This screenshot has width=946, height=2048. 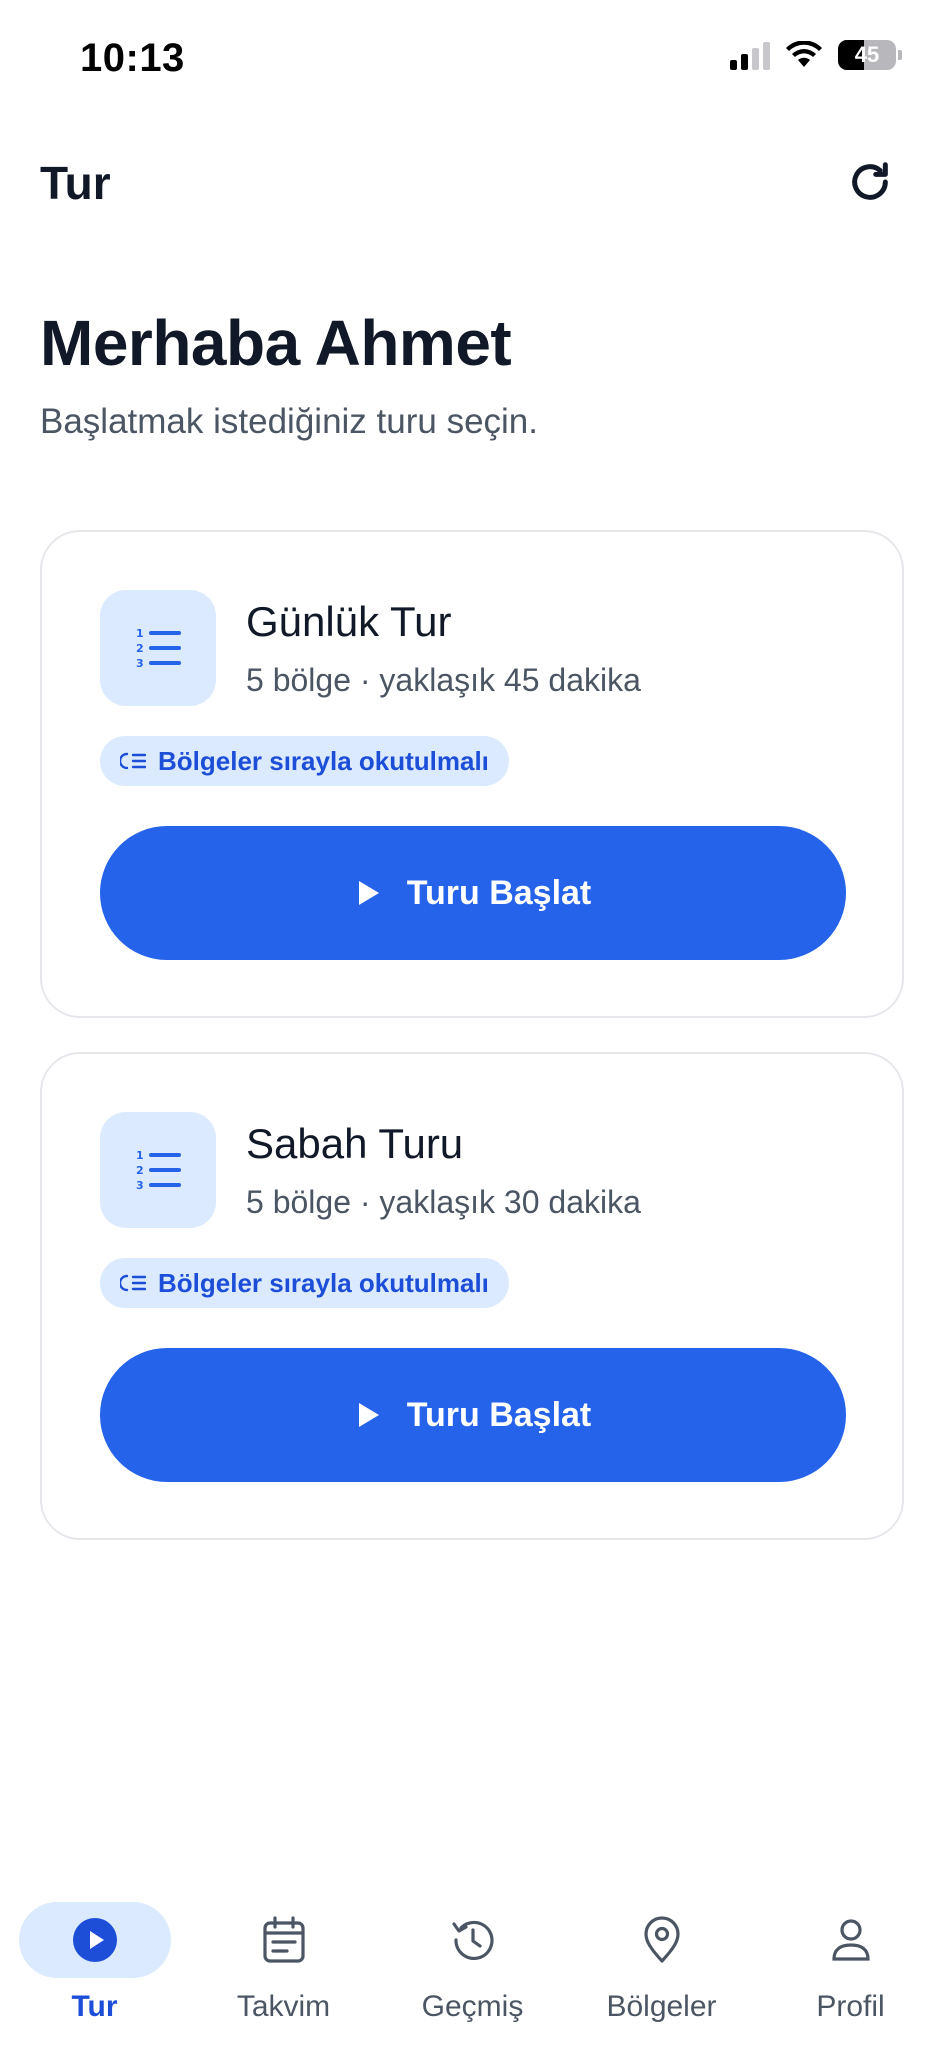 I want to click on play-circle-icon, so click(x=94, y=1940).